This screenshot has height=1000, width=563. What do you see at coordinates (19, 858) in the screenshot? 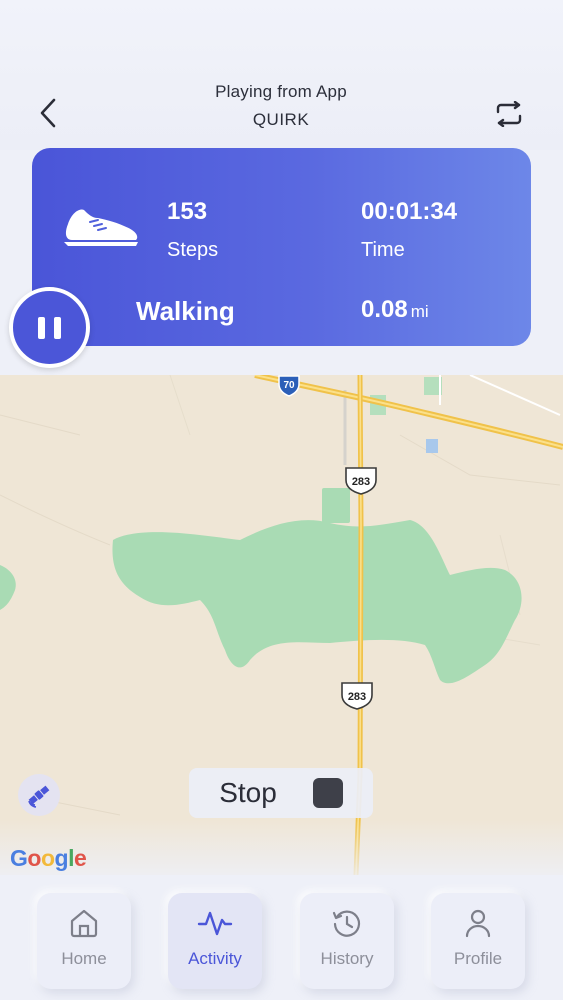
I see `google-letter: G` at bounding box center [19, 858].